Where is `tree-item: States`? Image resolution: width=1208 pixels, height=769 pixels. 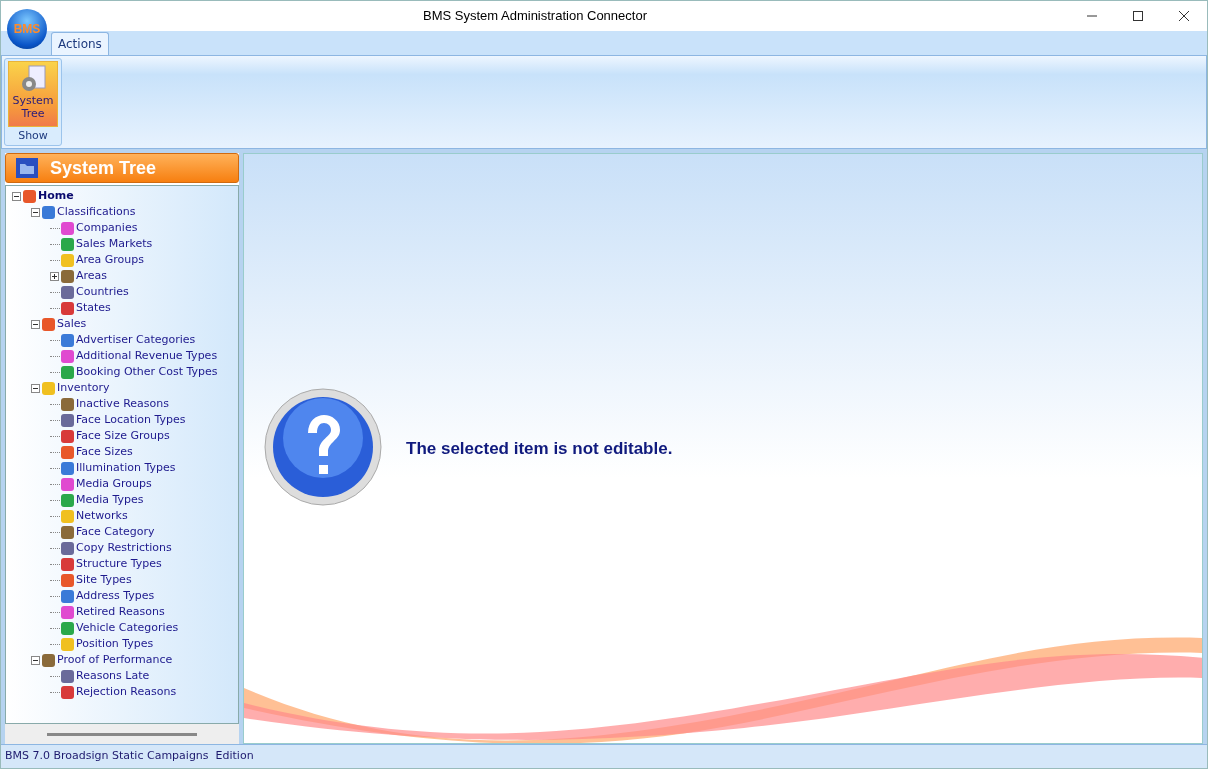
tree-item: States is located at coordinates (93, 308).